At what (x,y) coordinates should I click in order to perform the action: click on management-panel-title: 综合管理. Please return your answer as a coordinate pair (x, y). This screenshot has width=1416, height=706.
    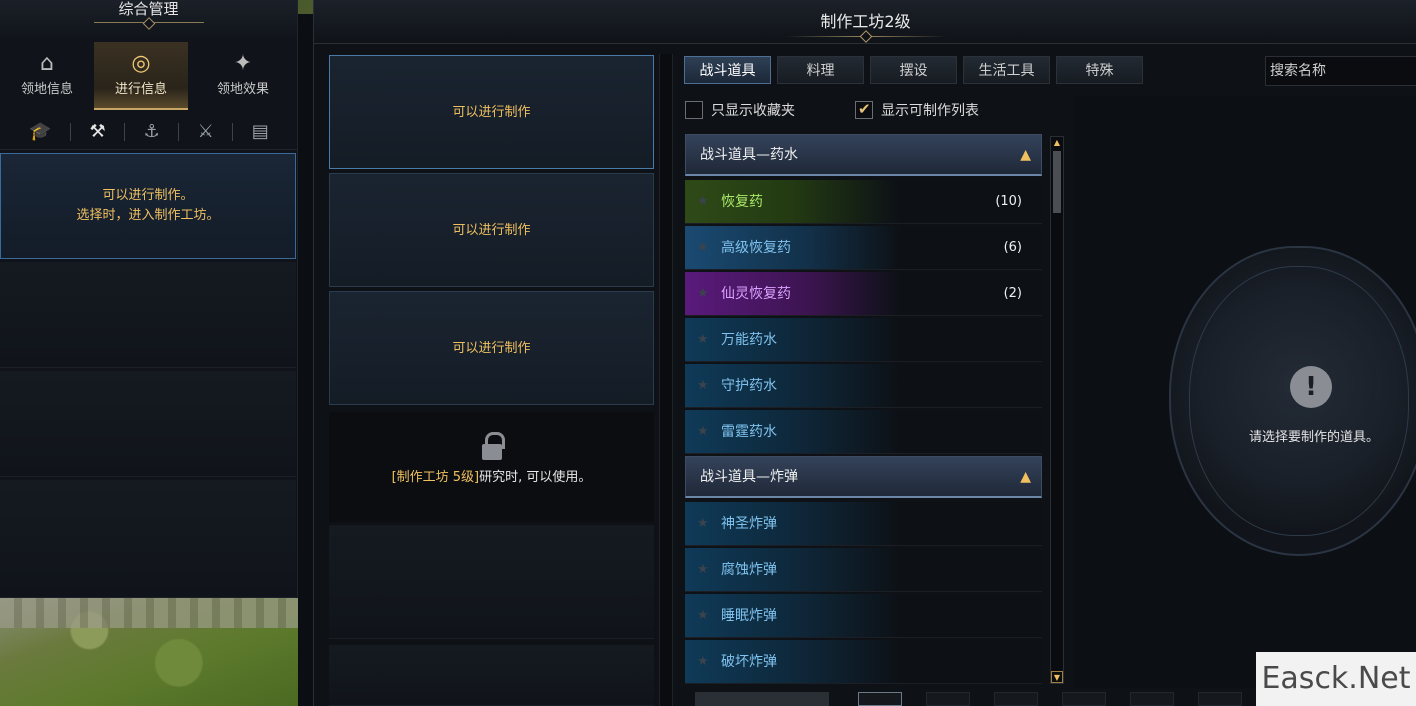
    Looking at the image, I should click on (148, 9).